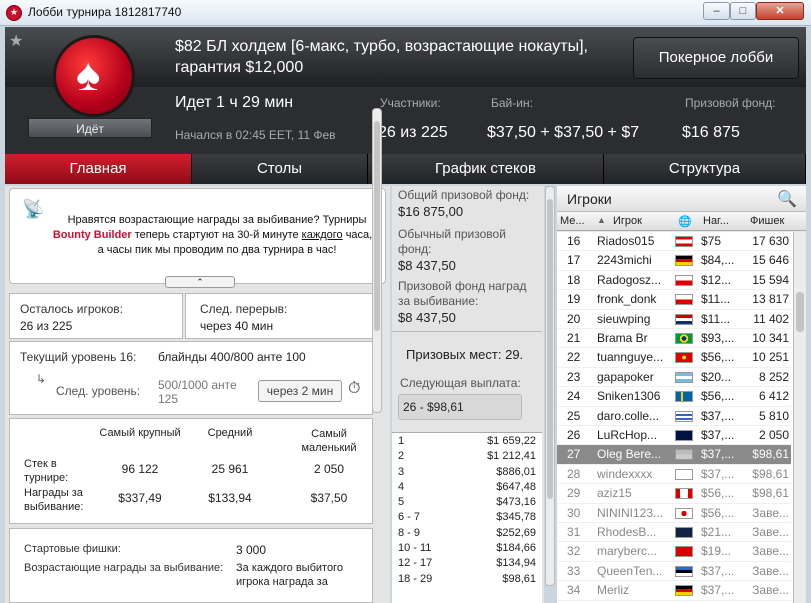 Image resolution: width=811 pixels, height=603 pixels. I want to click on player-row: 17 2243michi $84,... 15 646, so click(674, 261).